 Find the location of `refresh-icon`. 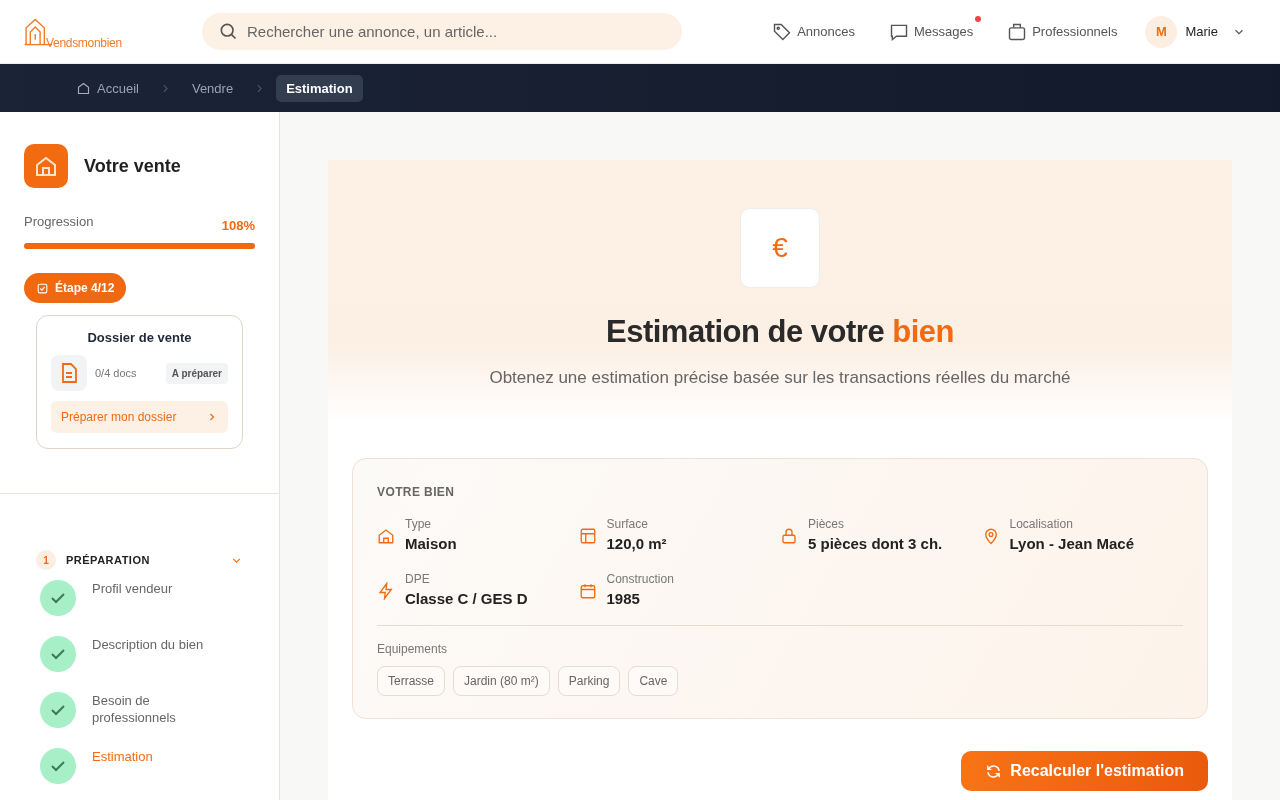

refresh-icon is located at coordinates (994, 771).